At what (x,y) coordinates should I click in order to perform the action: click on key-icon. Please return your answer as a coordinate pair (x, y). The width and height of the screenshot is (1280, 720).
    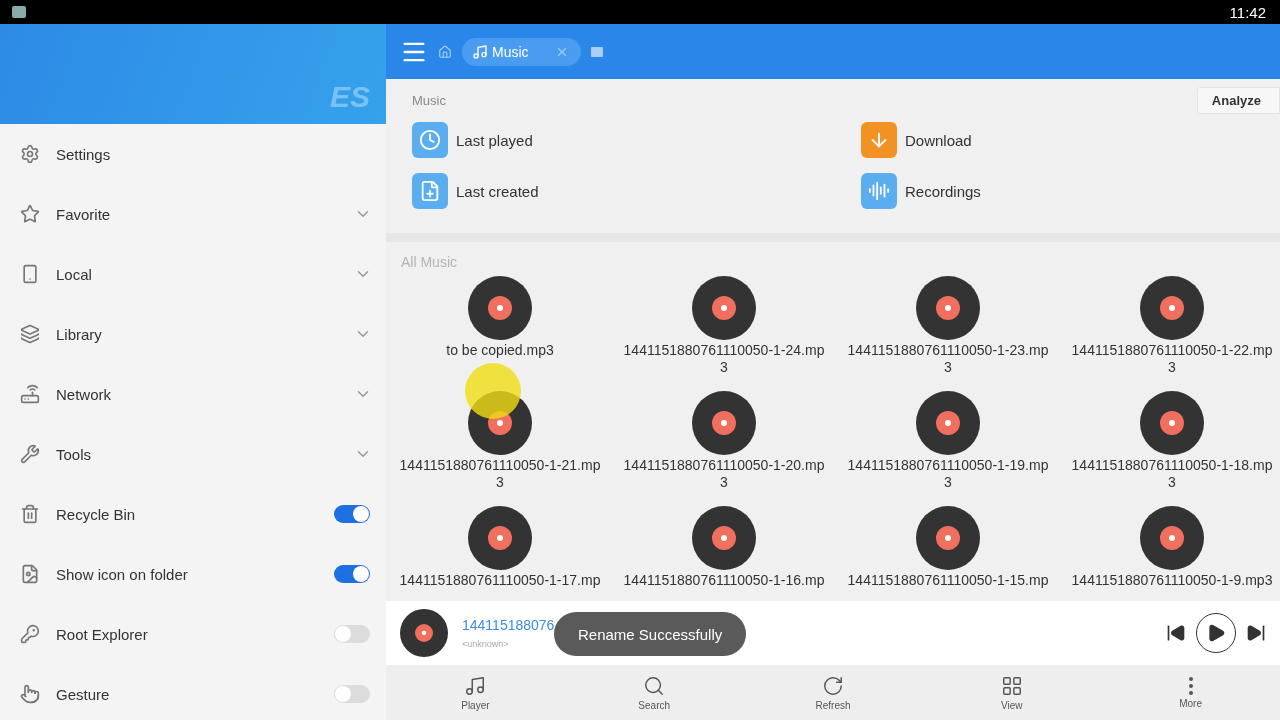
    Looking at the image, I should click on (30, 634).